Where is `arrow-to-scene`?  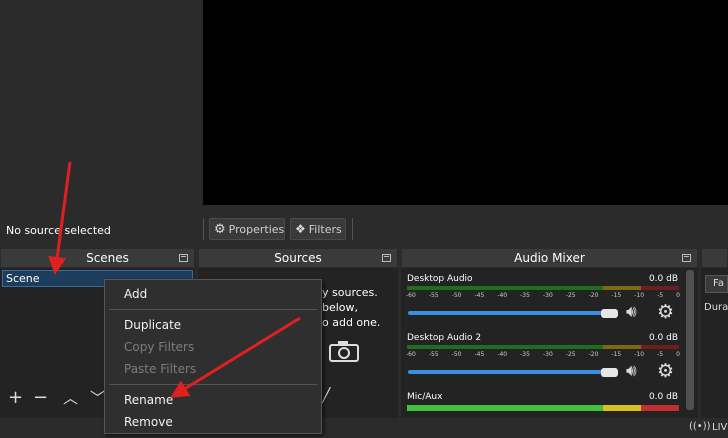
arrow-to-scene is located at coordinates (60, 218).